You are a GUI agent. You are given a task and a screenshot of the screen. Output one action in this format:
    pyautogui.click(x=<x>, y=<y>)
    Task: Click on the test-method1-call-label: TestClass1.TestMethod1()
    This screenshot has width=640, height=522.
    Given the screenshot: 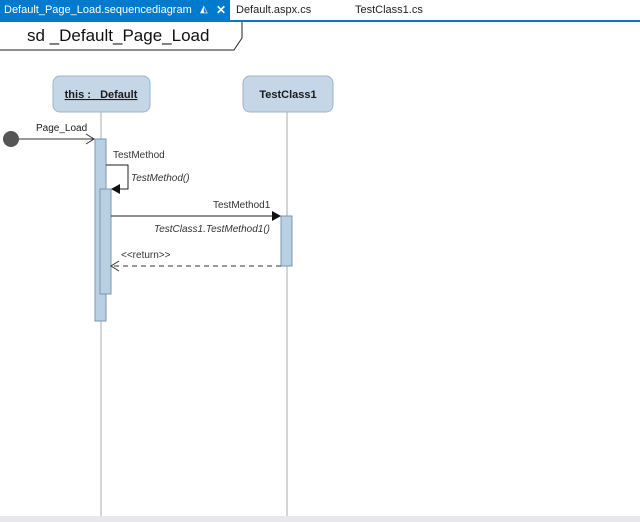 What is the action you would take?
    pyautogui.click(x=212, y=229)
    